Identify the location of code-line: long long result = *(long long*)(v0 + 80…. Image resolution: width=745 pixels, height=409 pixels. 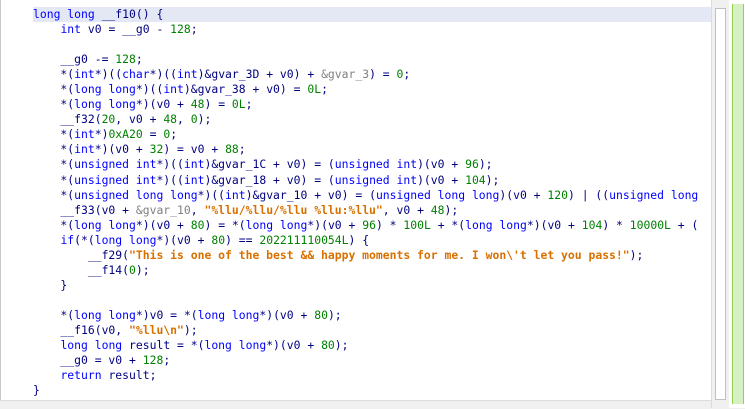
(372, 345).